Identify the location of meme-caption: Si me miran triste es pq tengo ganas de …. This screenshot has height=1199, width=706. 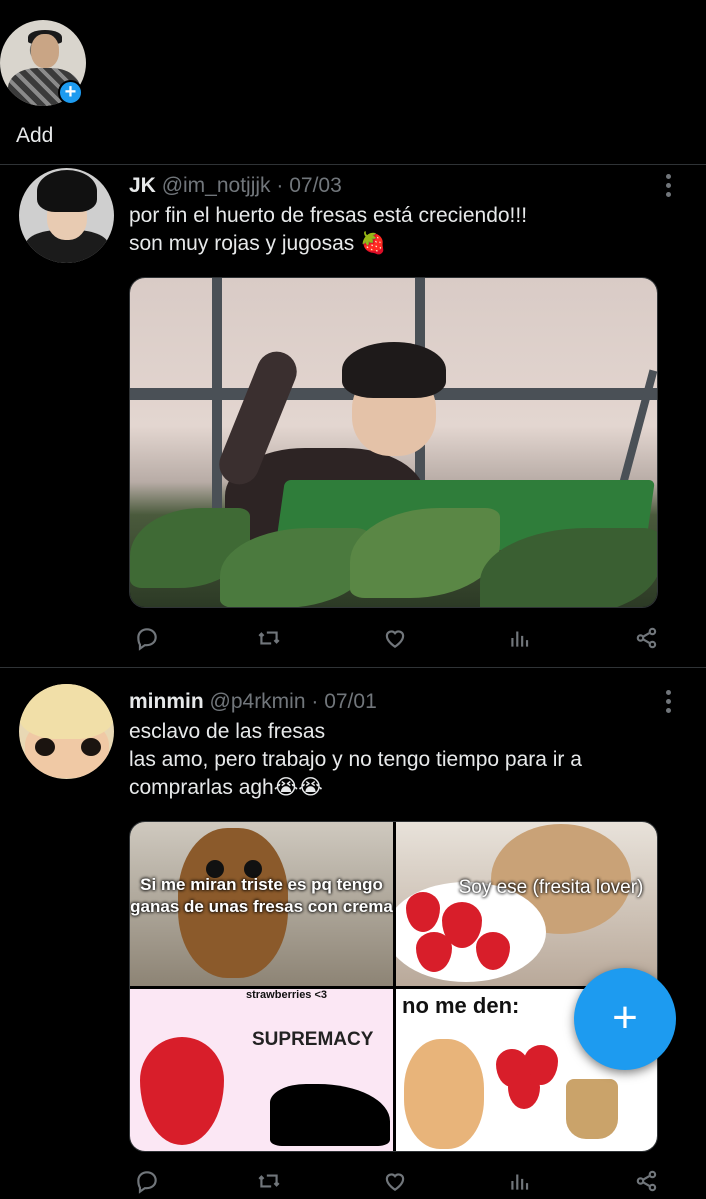
(261, 895).